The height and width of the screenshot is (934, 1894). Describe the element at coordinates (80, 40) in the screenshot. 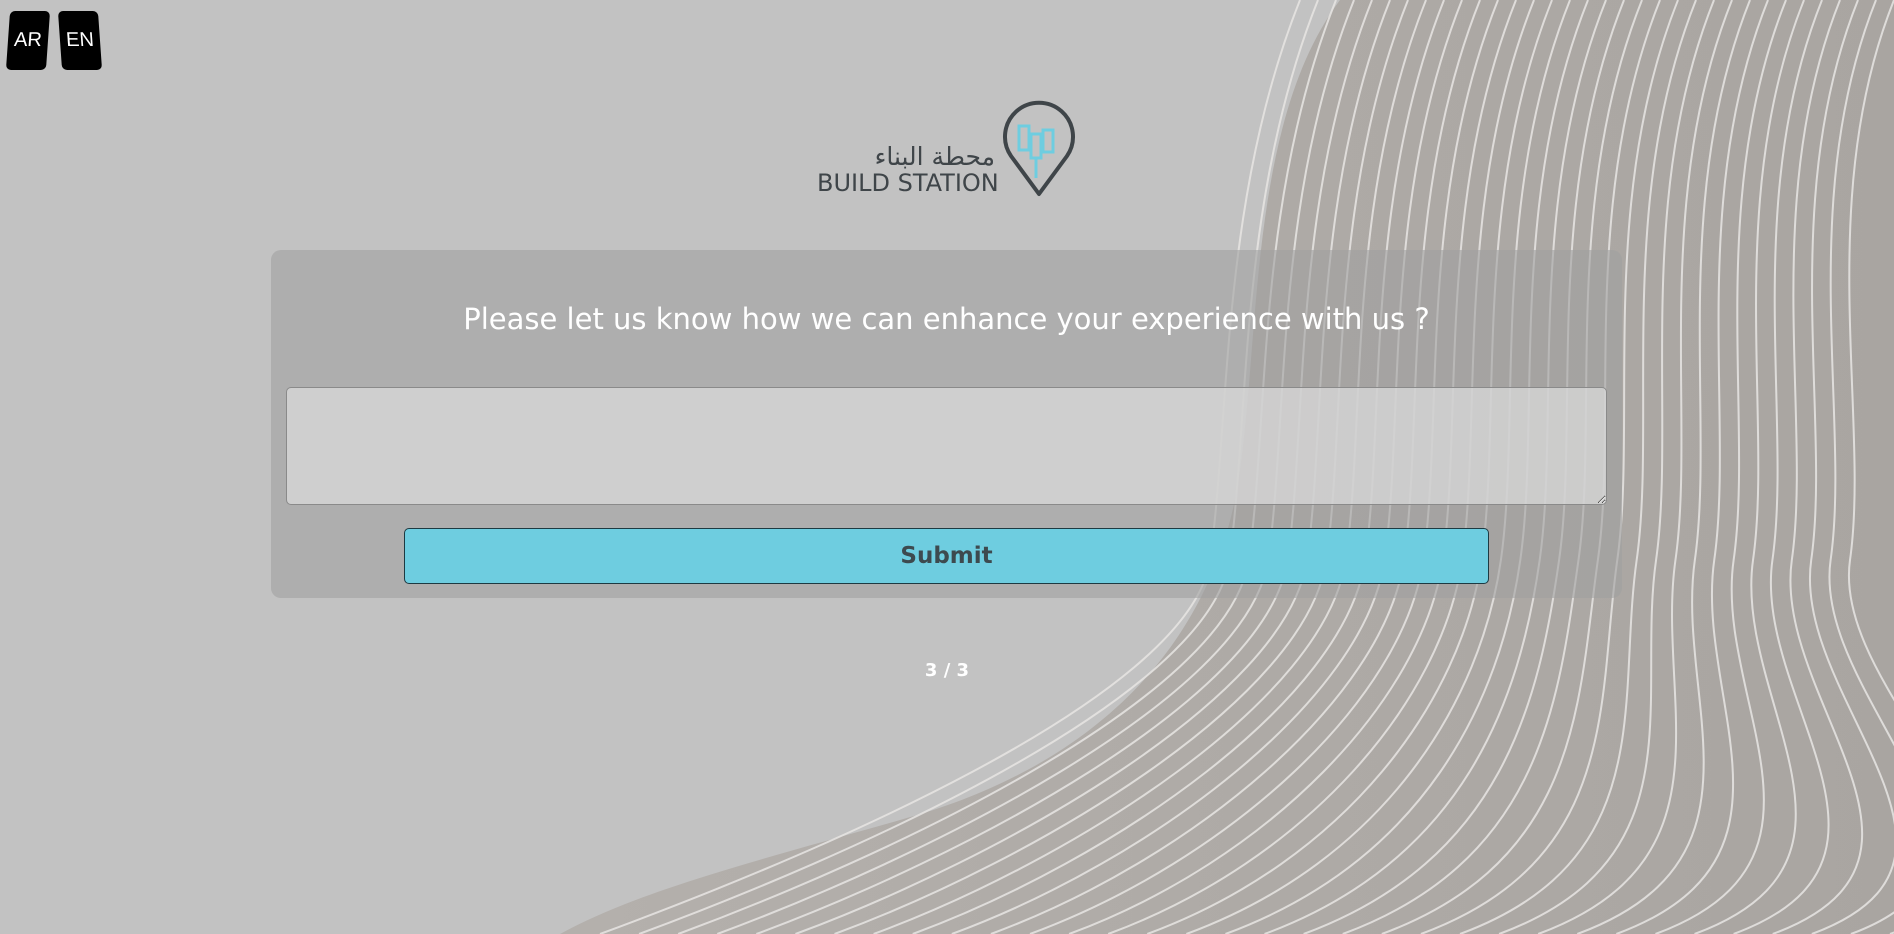

I see `language-en-button: EN` at that location.